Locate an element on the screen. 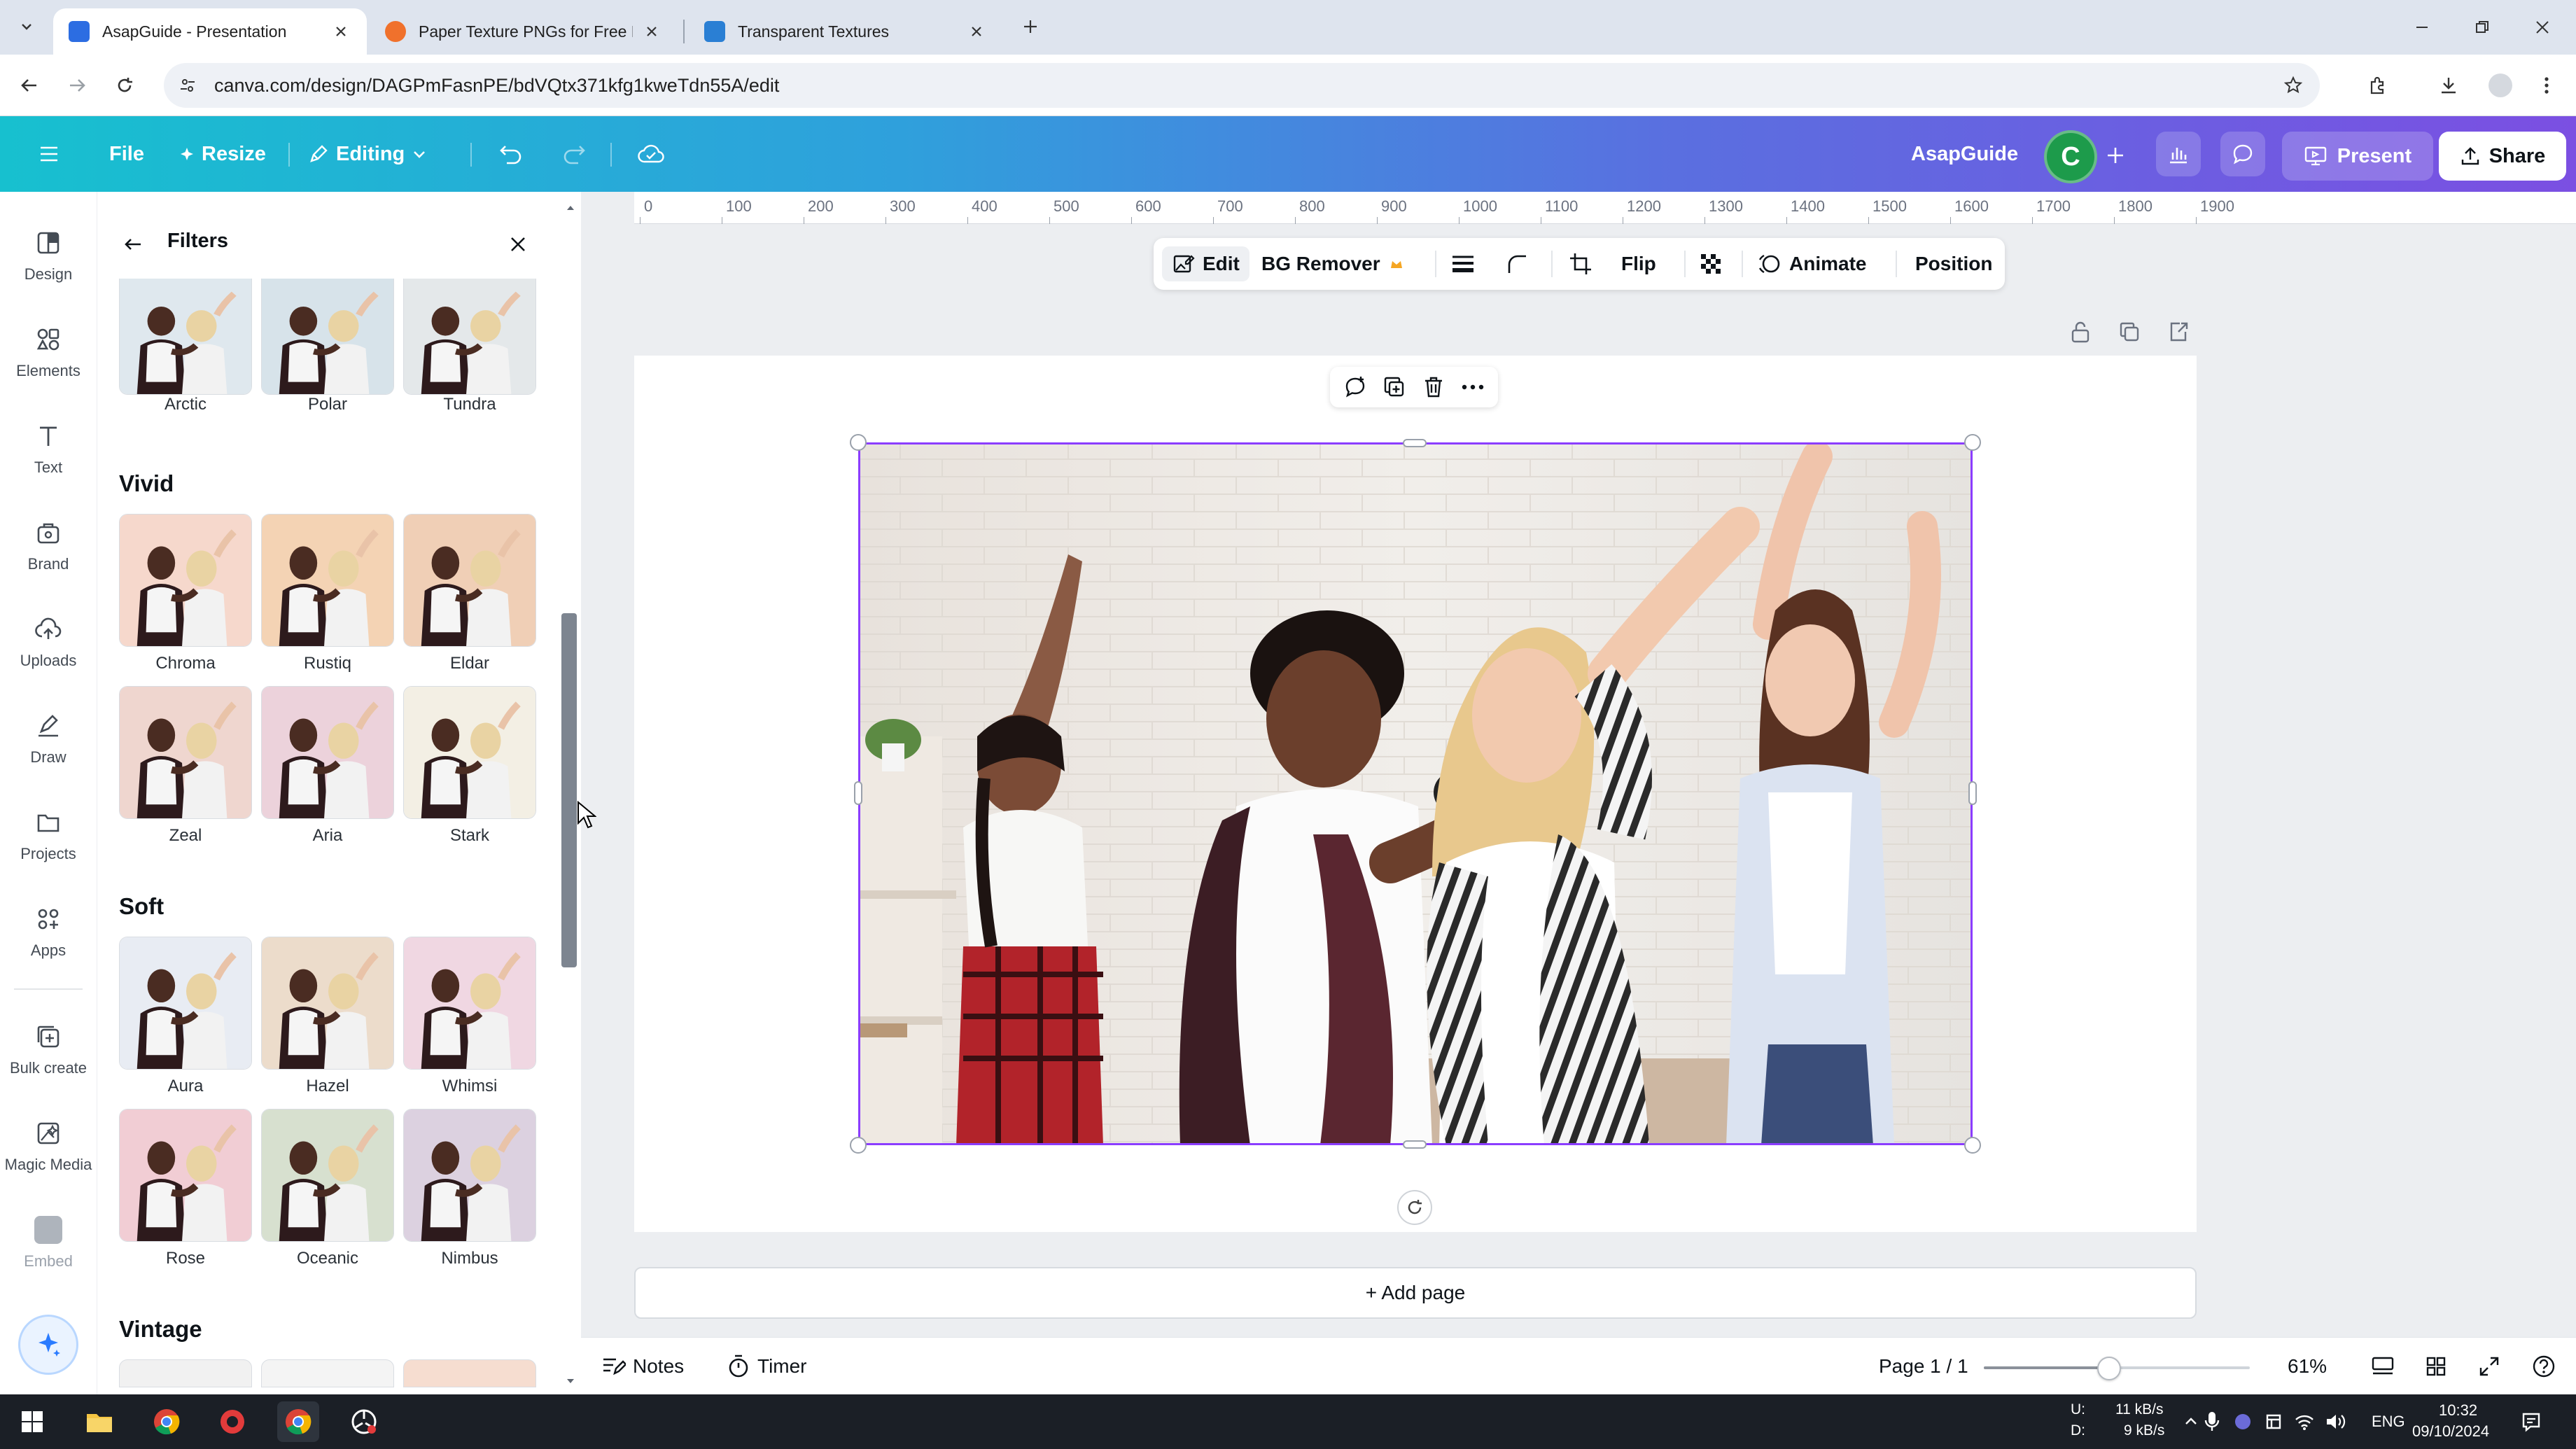 This screenshot has height=1449, width=2576. minimize-window-button is located at coordinates (2422, 27).